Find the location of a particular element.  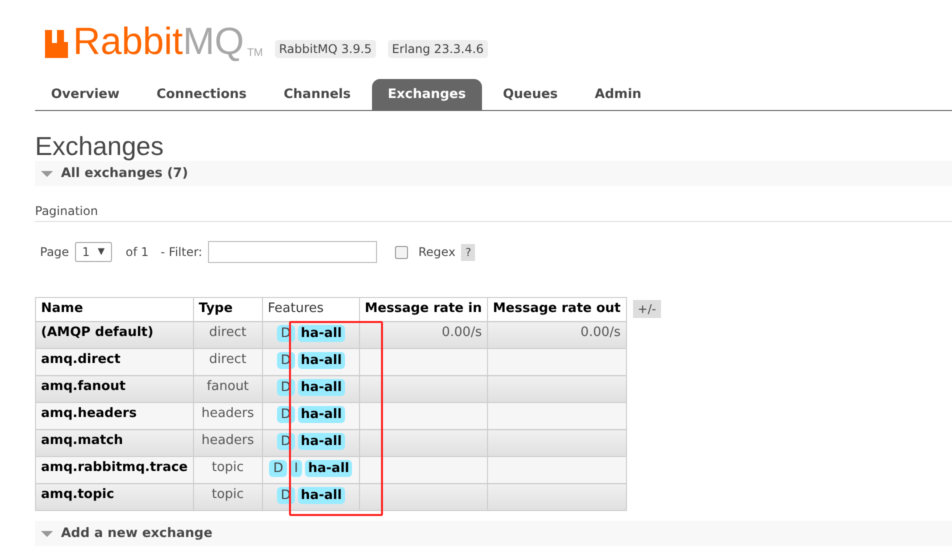

nav-tab: Admin is located at coordinates (618, 94).